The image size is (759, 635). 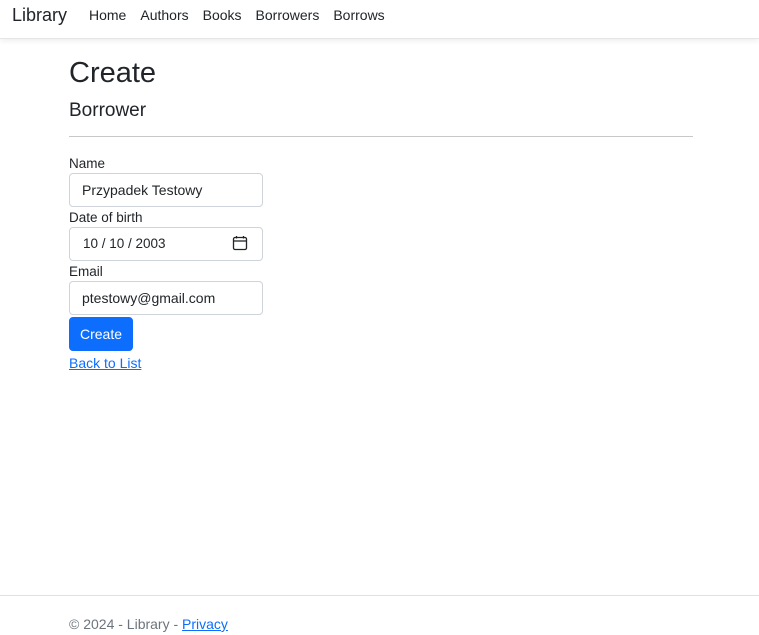 What do you see at coordinates (358, 15) in the screenshot?
I see `nav-link-borrows: Borrows` at bounding box center [358, 15].